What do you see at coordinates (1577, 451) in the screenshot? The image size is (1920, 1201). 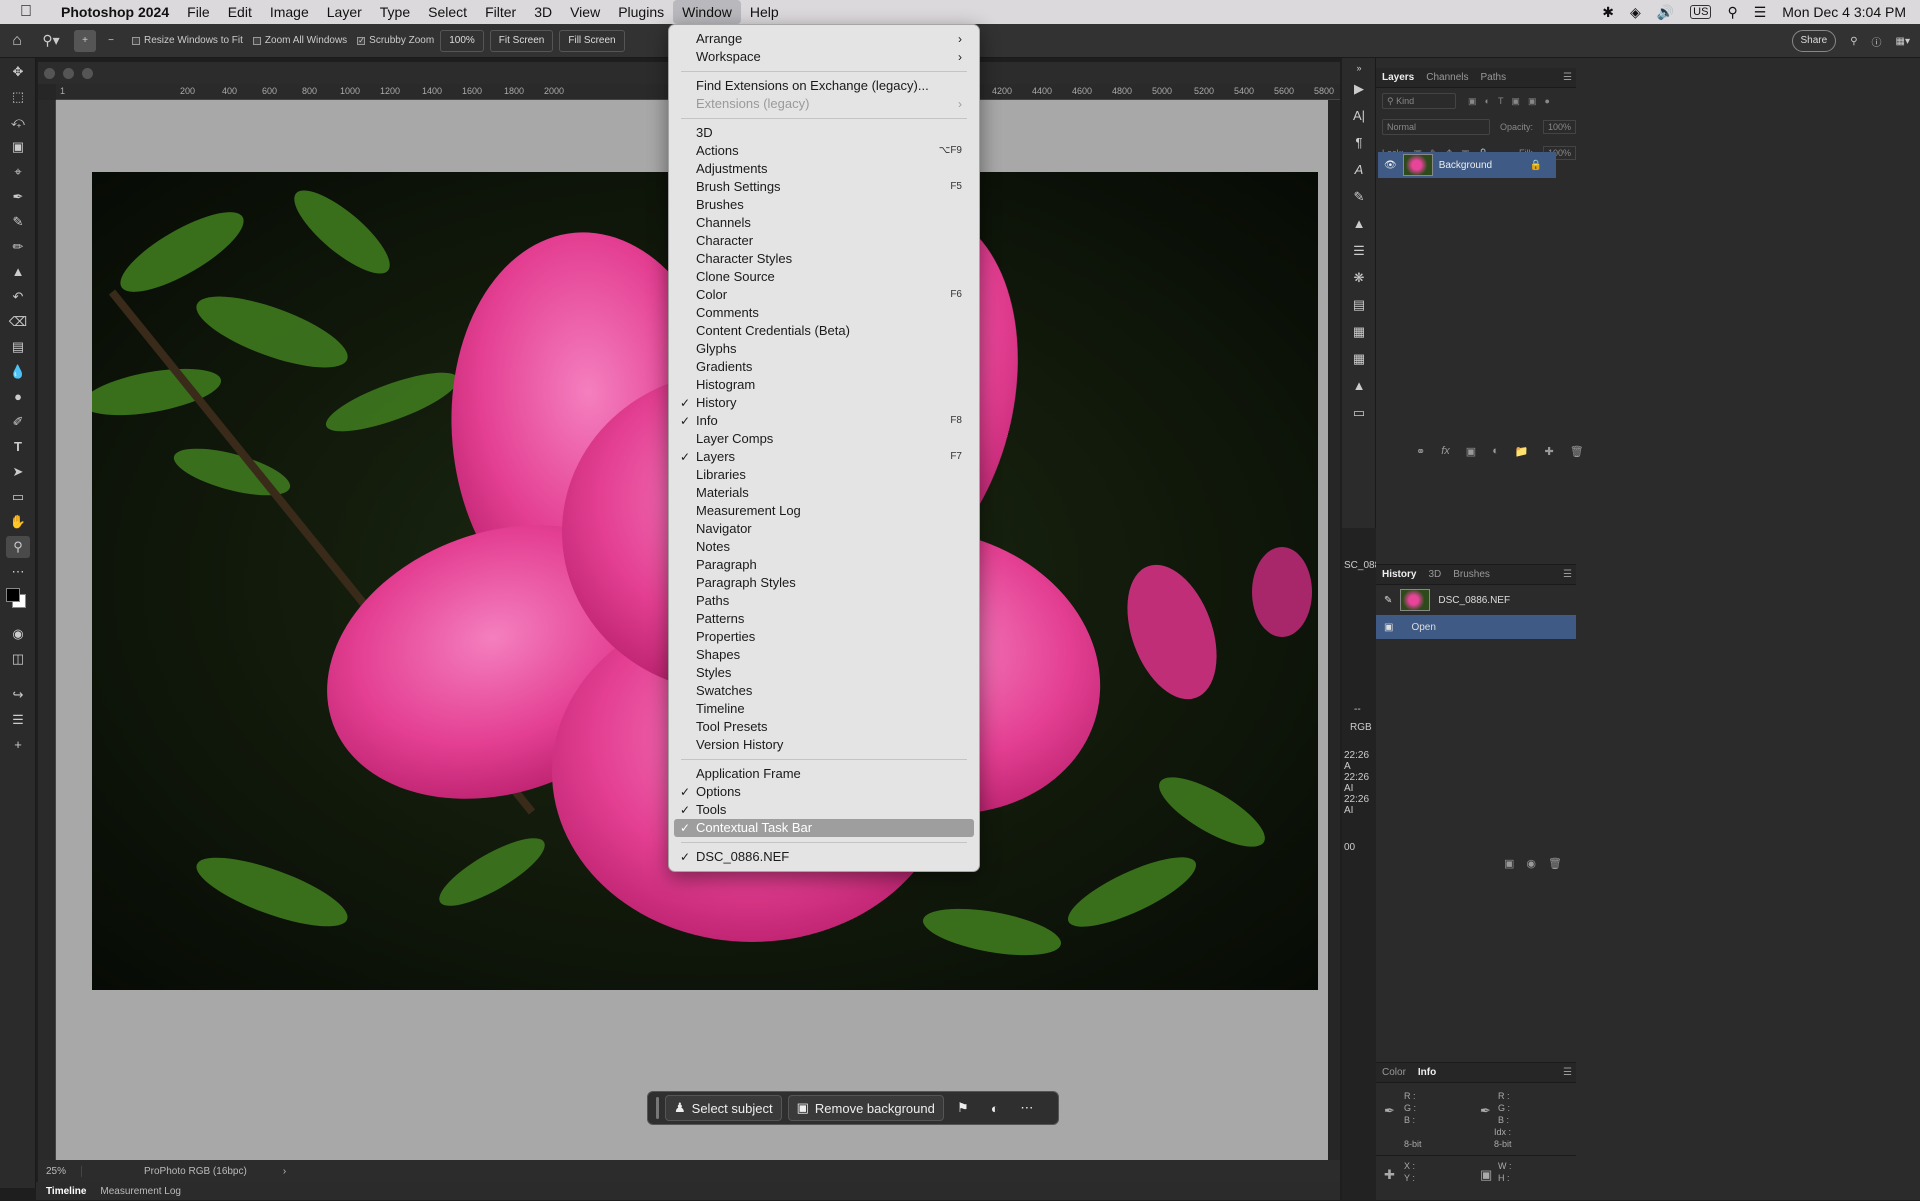 I see `trash-icon: 🗑` at bounding box center [1577, 451].